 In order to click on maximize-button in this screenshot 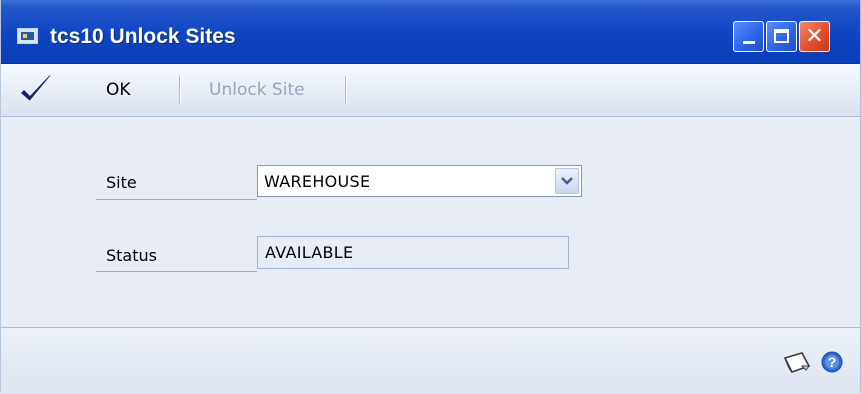, I will do `click(781, 36)`.